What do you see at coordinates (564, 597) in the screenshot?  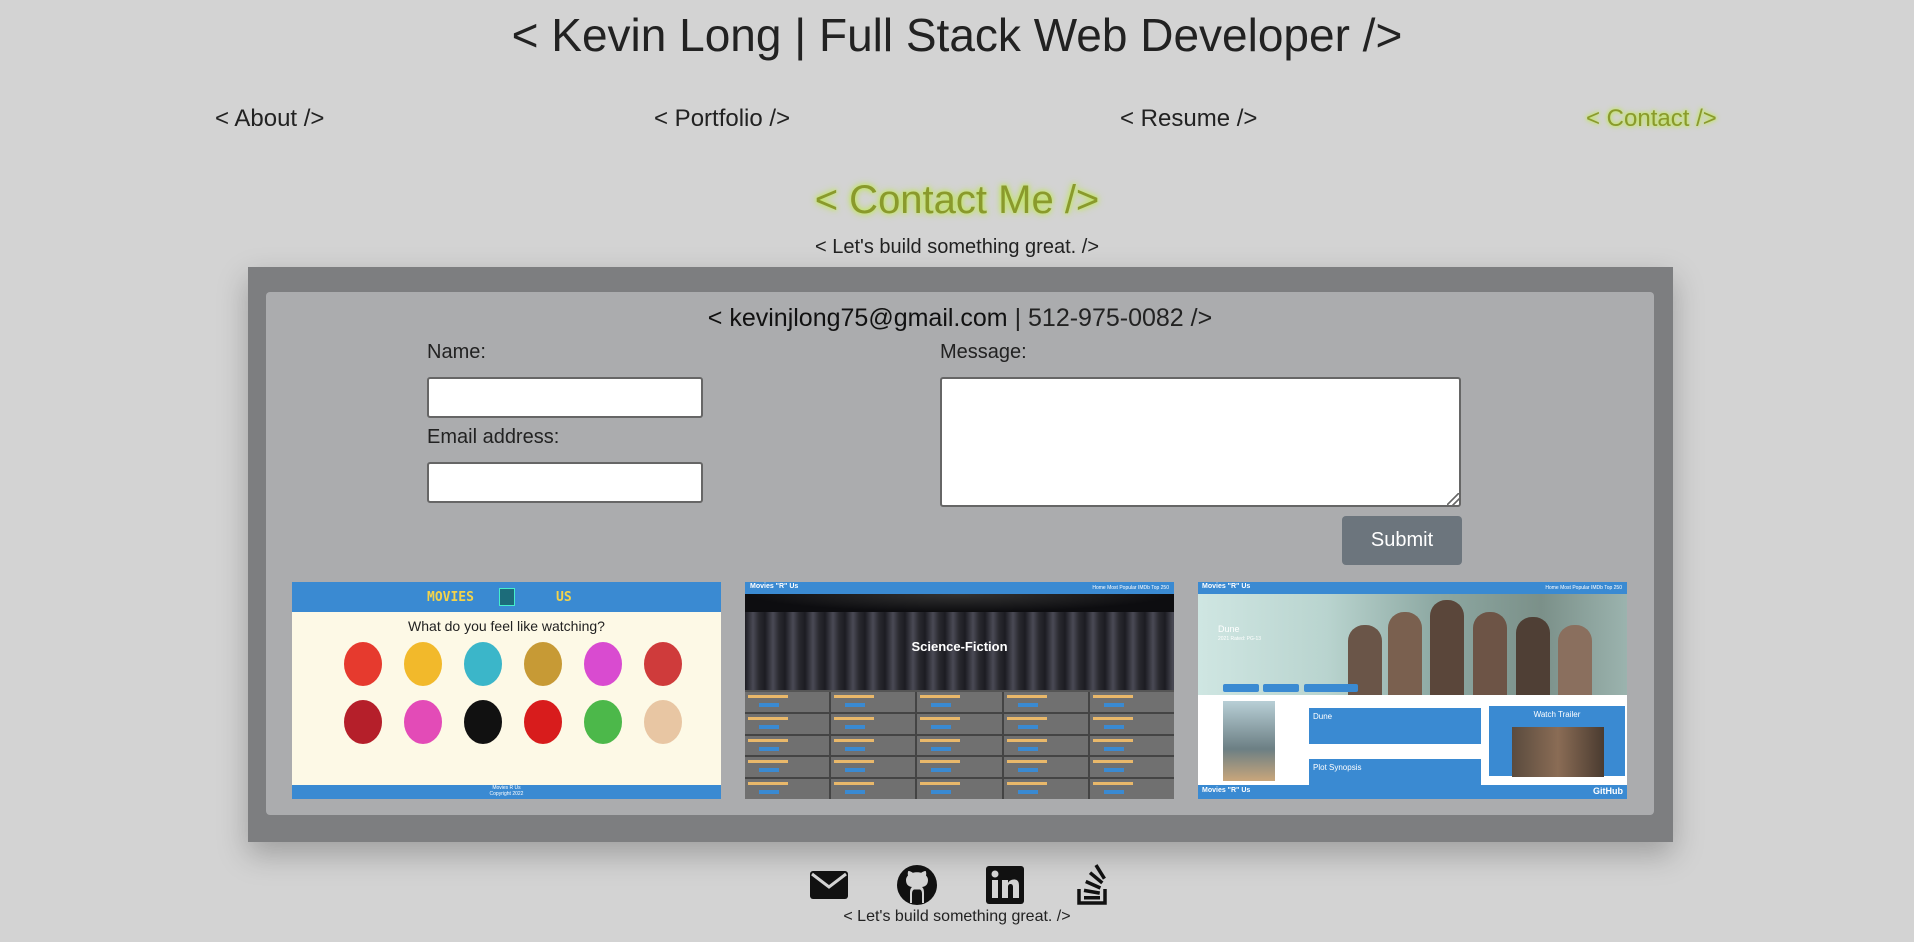 I see `thumb-logo-right: US` at bounding box center [564, 597].